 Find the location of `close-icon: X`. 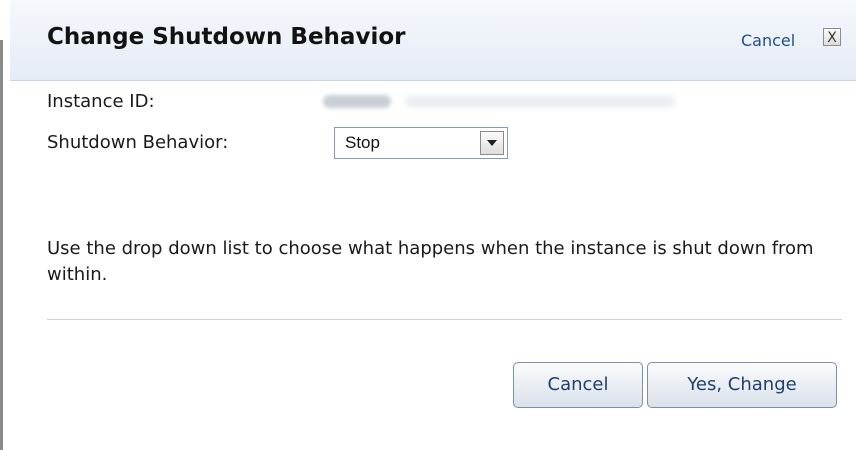

close-icon: X is located at coordinates (832, 37).